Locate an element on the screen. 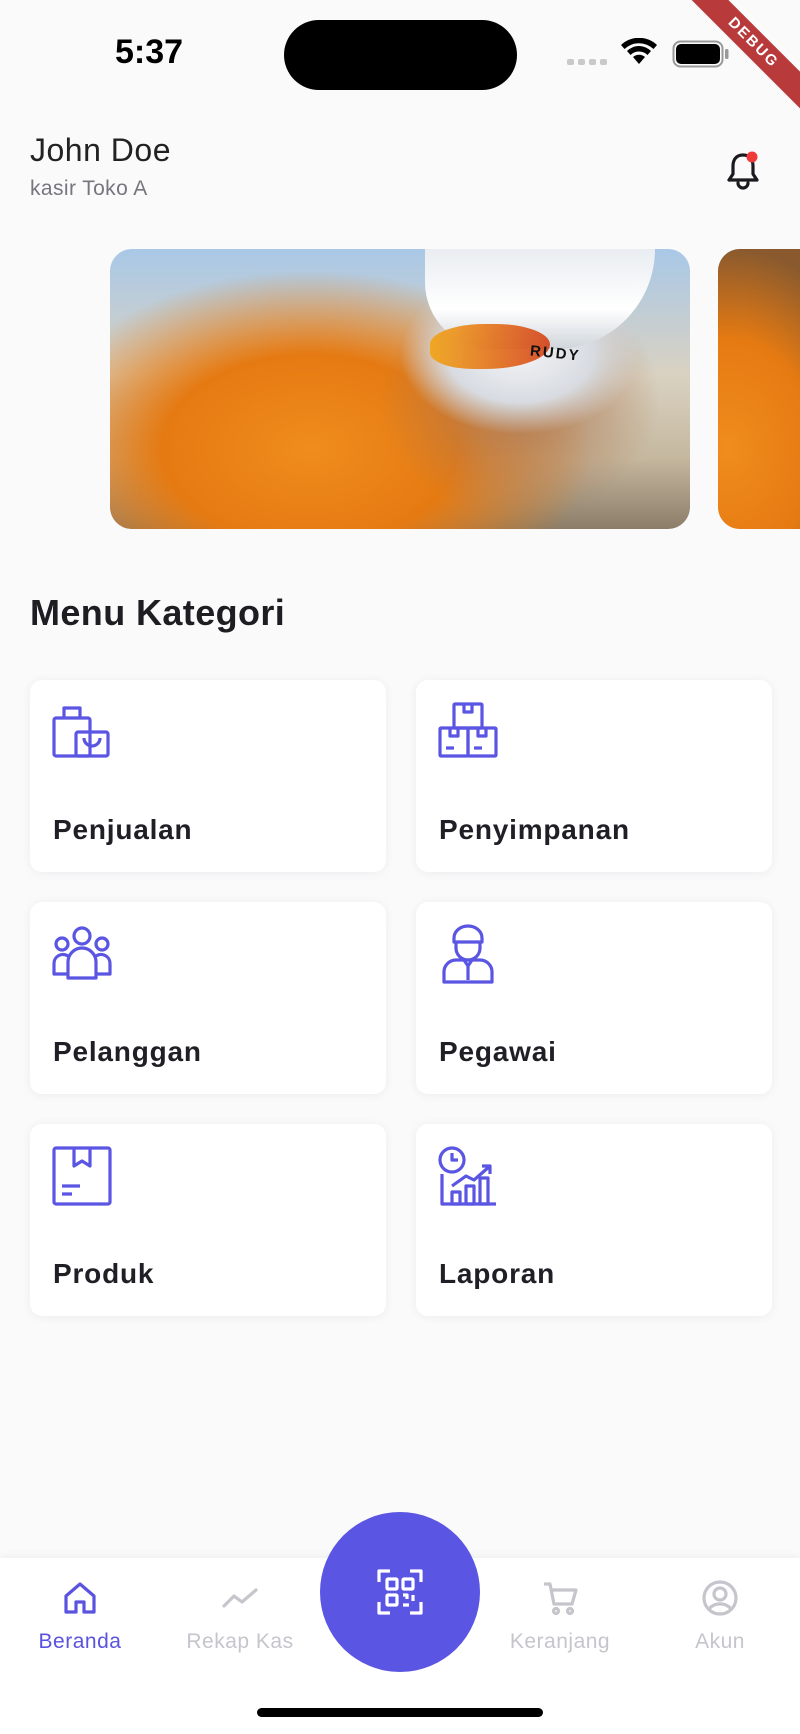 The width and height of the screenshot is (800, 1734). menu-label-pelanggan: Pelanggan is located at coordinates (127, 1051).